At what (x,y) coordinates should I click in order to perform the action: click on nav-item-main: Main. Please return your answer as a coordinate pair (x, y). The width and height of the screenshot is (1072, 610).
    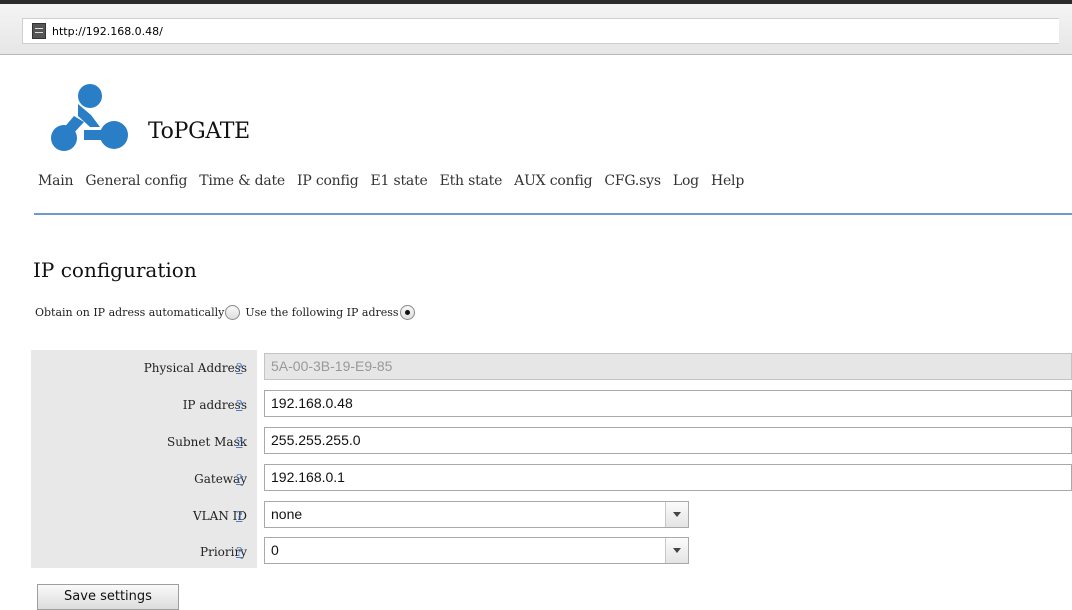
    Looking at the image, I should click on (56, 181).